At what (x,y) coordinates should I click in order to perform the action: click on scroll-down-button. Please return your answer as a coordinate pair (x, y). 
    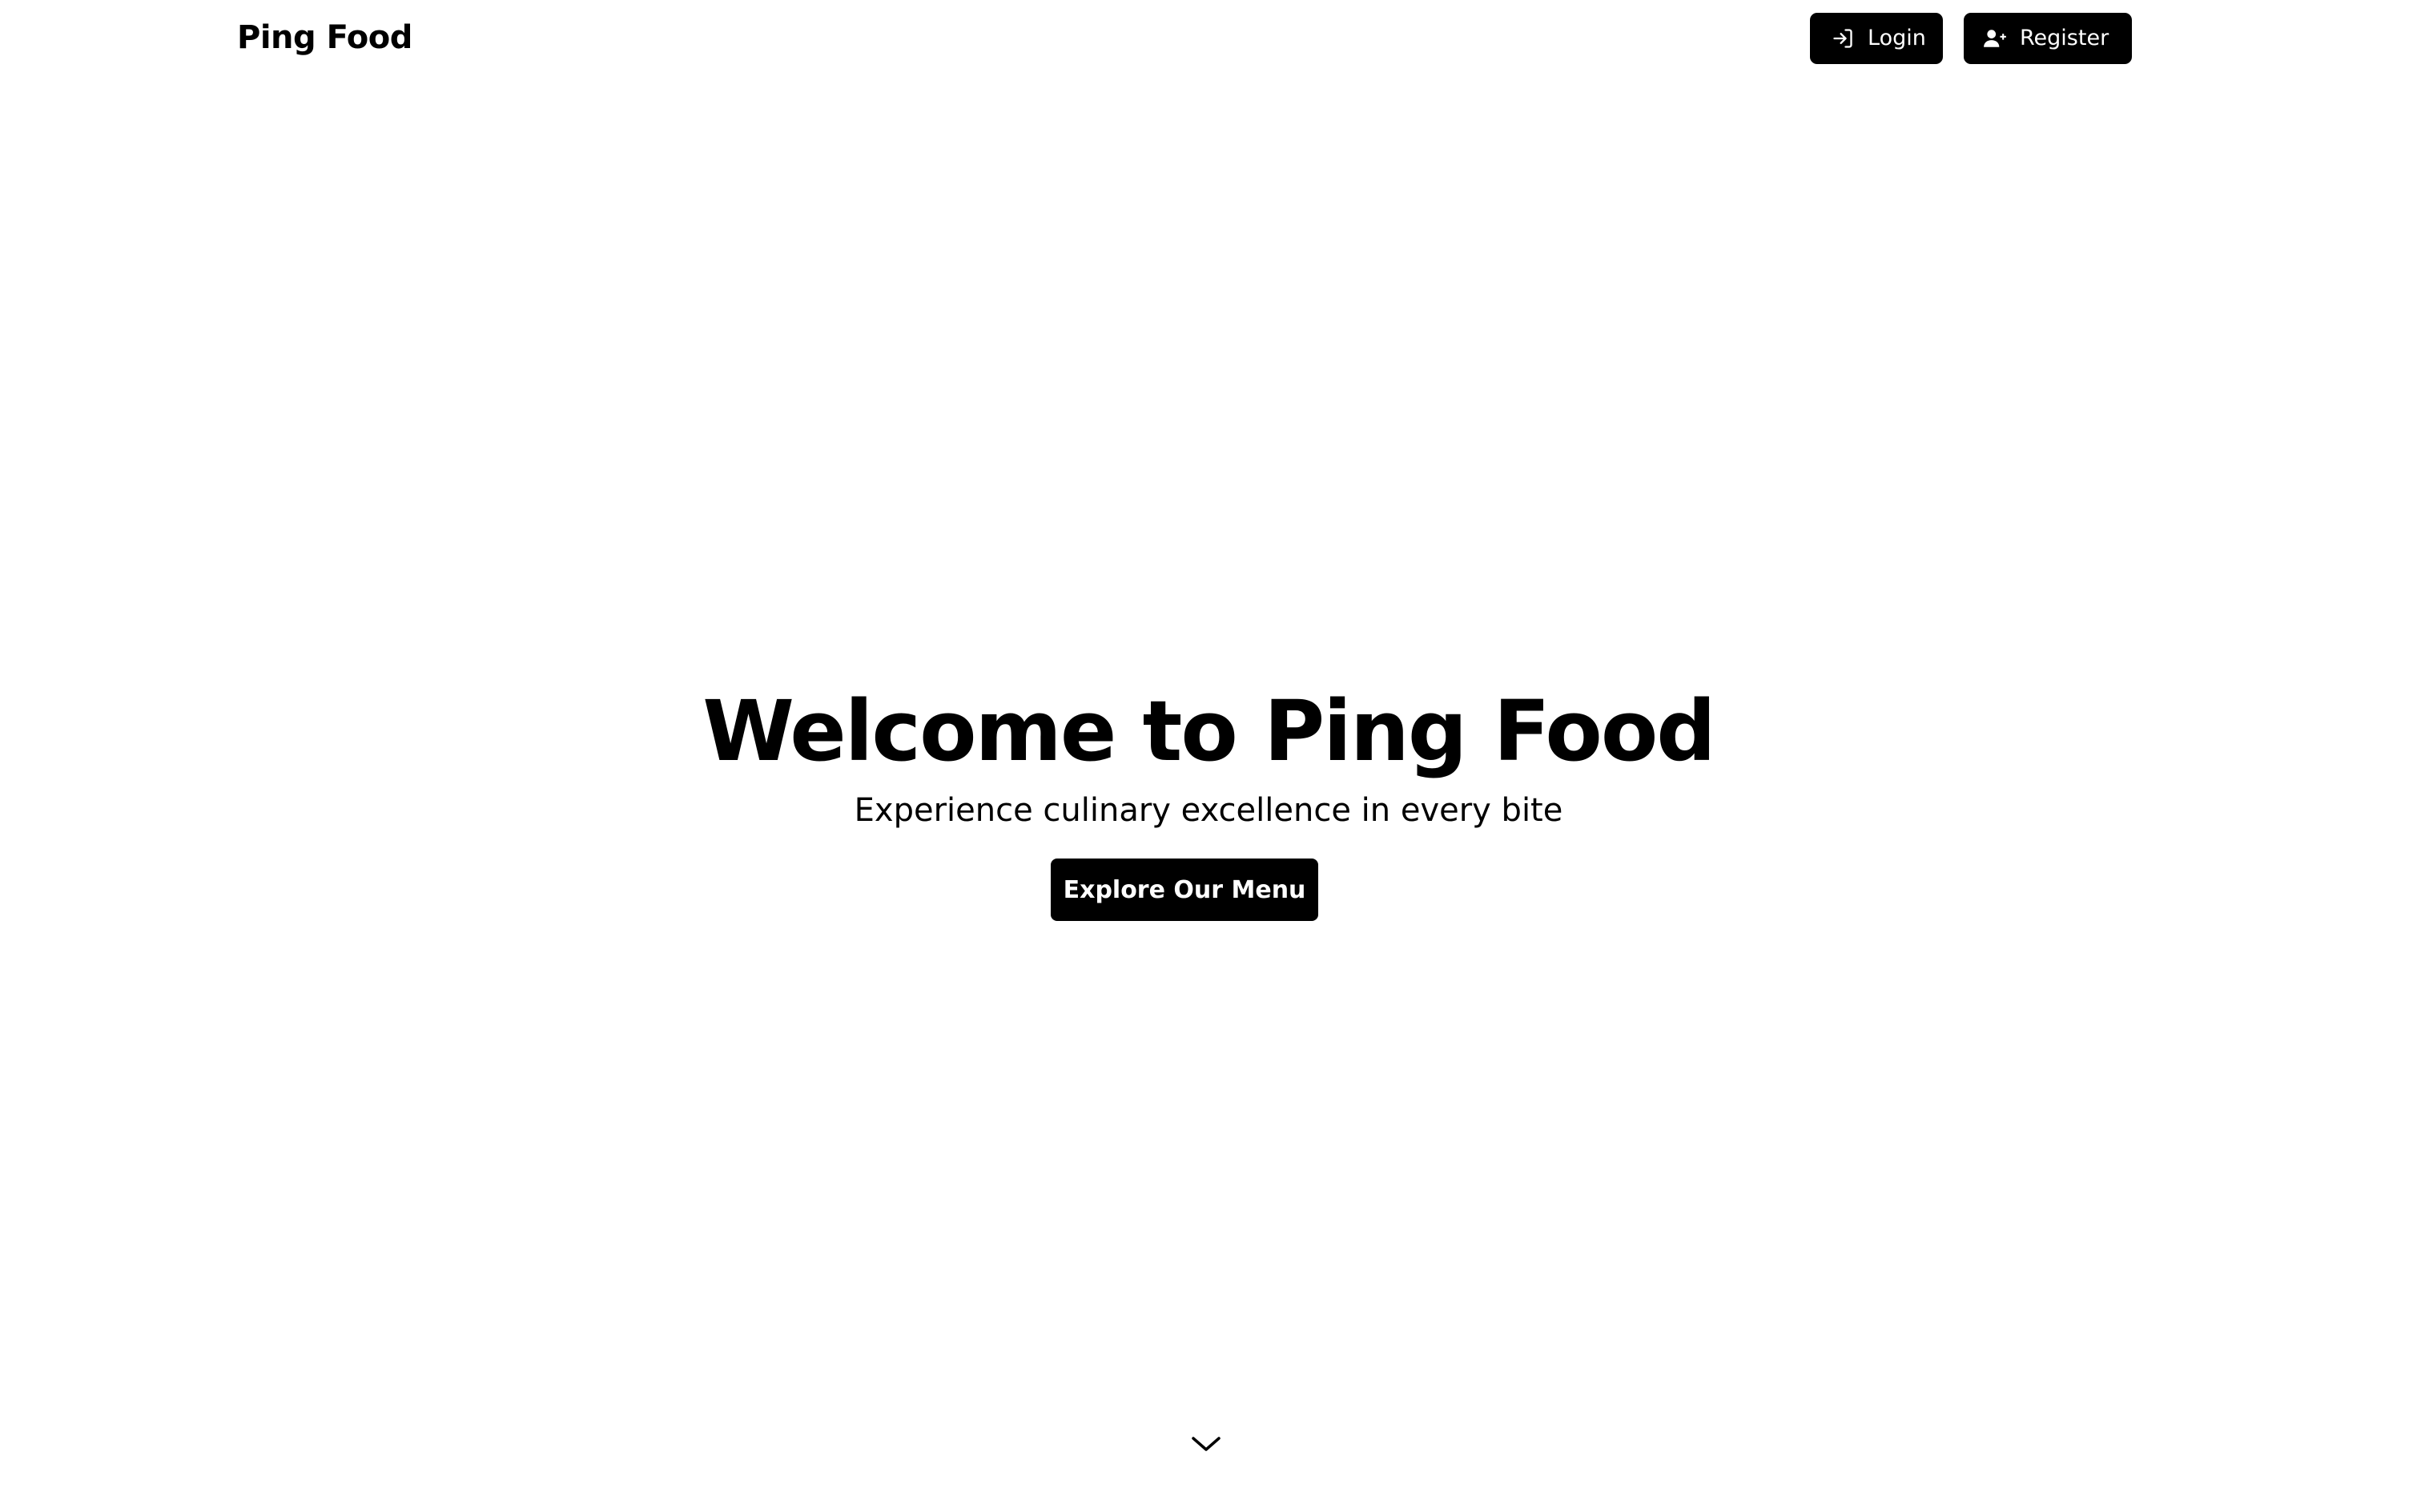
    Looking at the image, I should click on (1206, 1446).